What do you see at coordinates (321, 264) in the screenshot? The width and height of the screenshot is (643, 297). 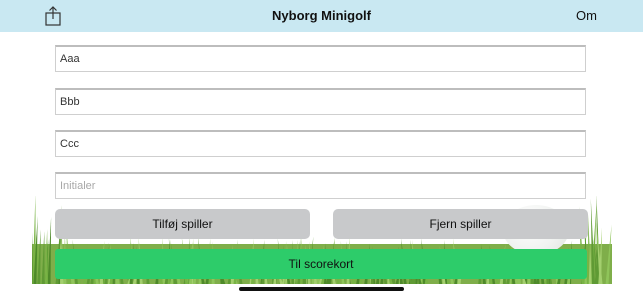 I see `scorecard-button: Til scorekort` at bounding box center [321, 264].